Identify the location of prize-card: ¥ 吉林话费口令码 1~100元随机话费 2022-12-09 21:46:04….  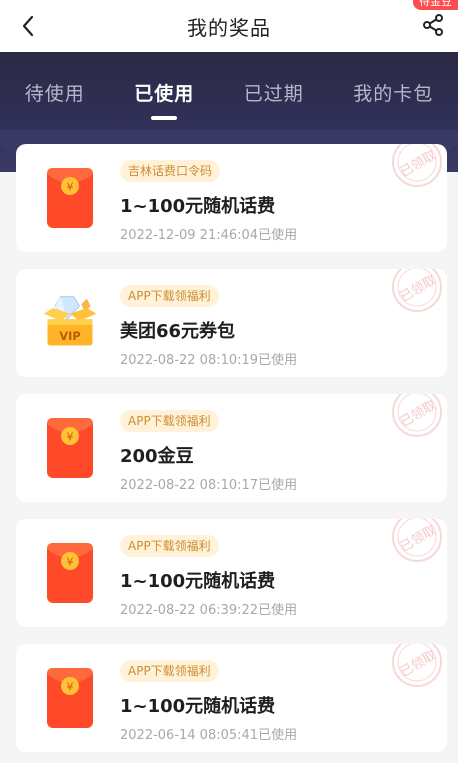
(231, 198).